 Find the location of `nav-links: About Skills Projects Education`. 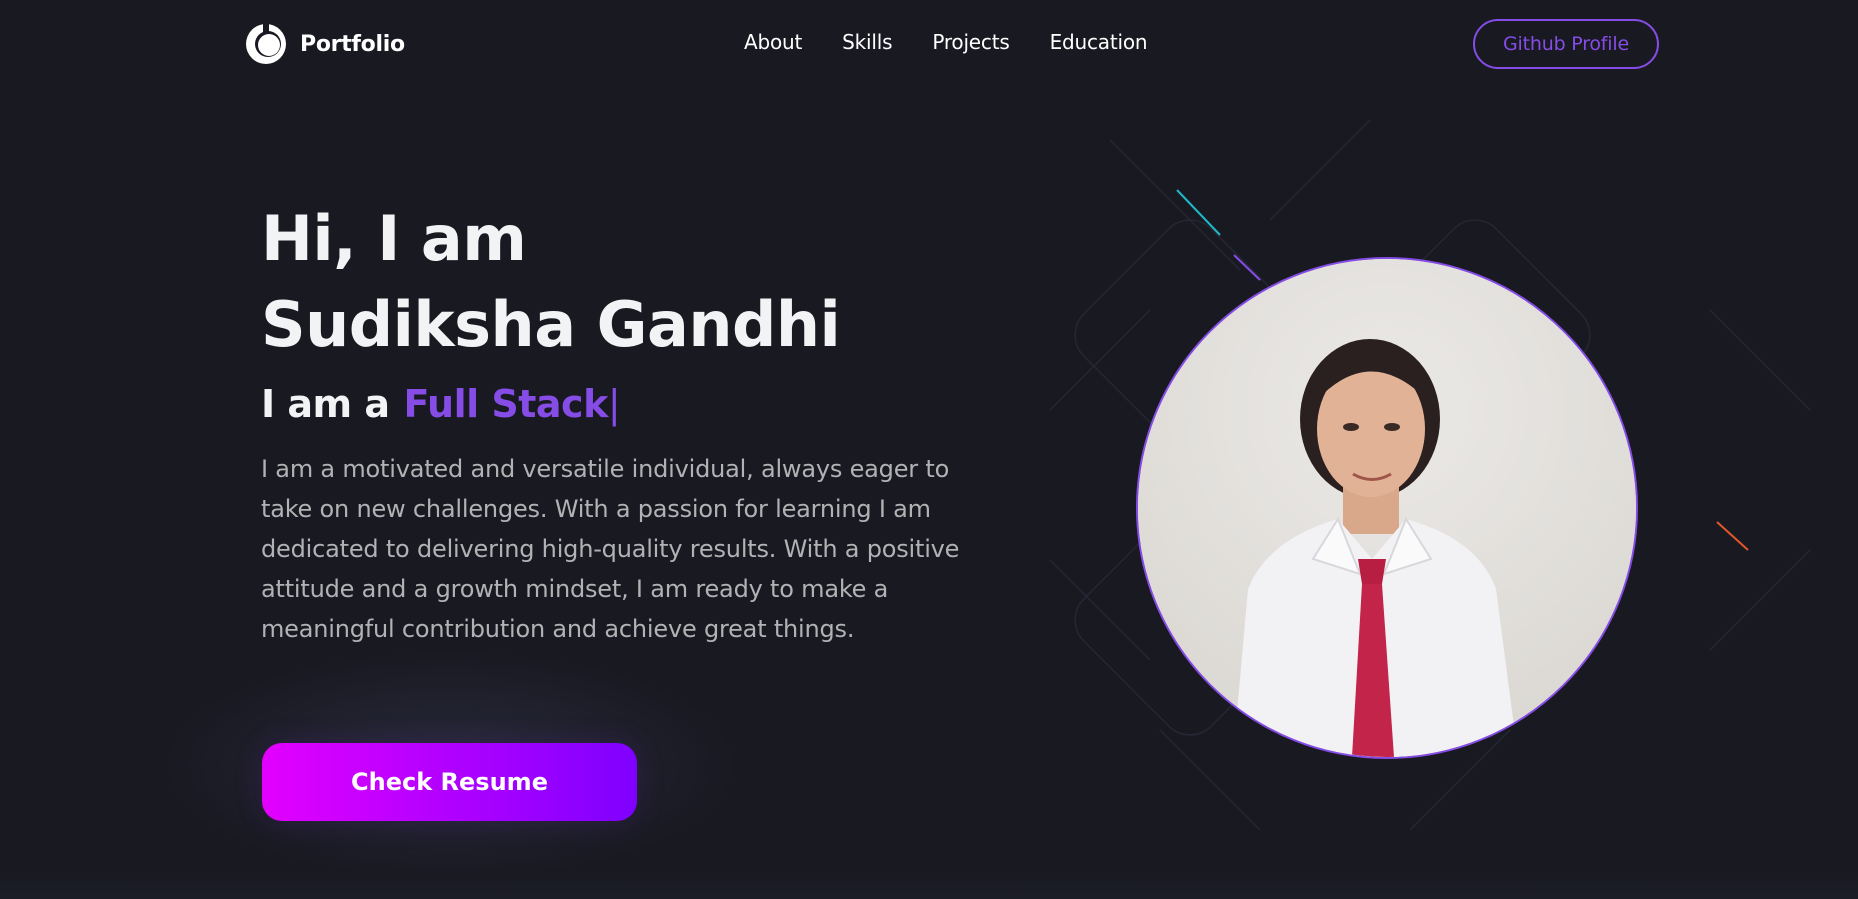

nav-links: About Skills Projects Education is located at coordinates (965, 42).